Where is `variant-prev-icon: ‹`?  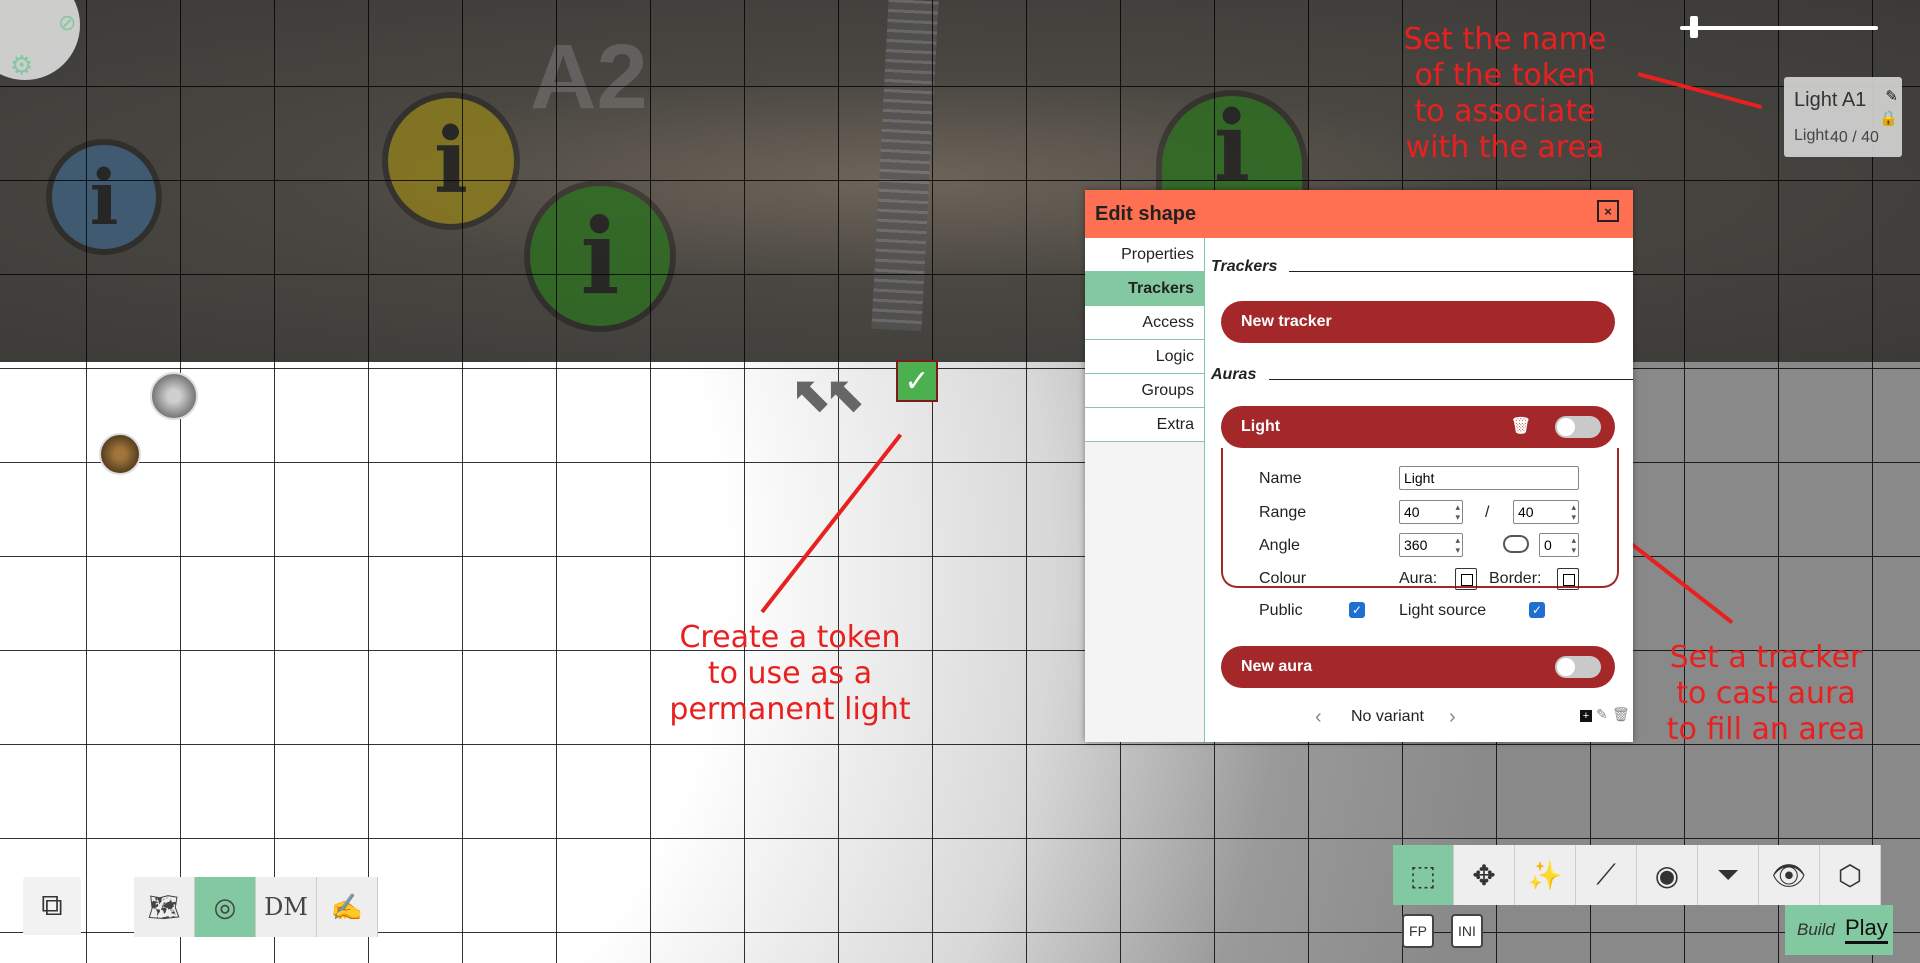 variant-prev-icon: ‹ is located at coordinates (1318, 717).